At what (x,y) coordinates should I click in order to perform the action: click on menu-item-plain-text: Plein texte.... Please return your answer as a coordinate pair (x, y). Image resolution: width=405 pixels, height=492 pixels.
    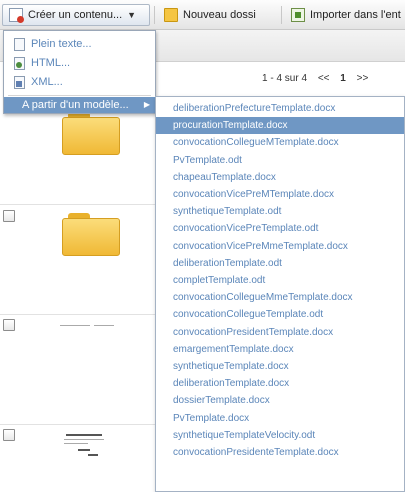
    Looking at the image, I should click on (79, 44).